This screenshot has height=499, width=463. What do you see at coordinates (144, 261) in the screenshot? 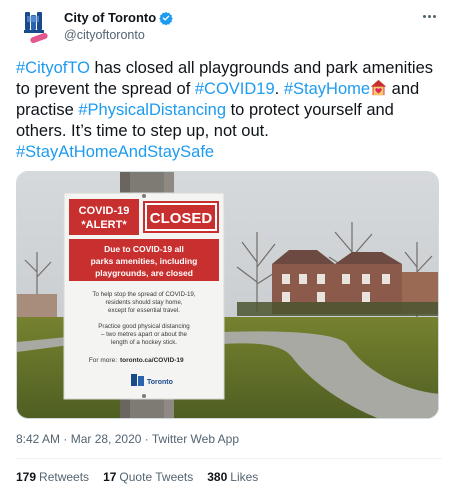
I see `sign-banner-line2: parks amenities, including` at bounding box center [144, 261].